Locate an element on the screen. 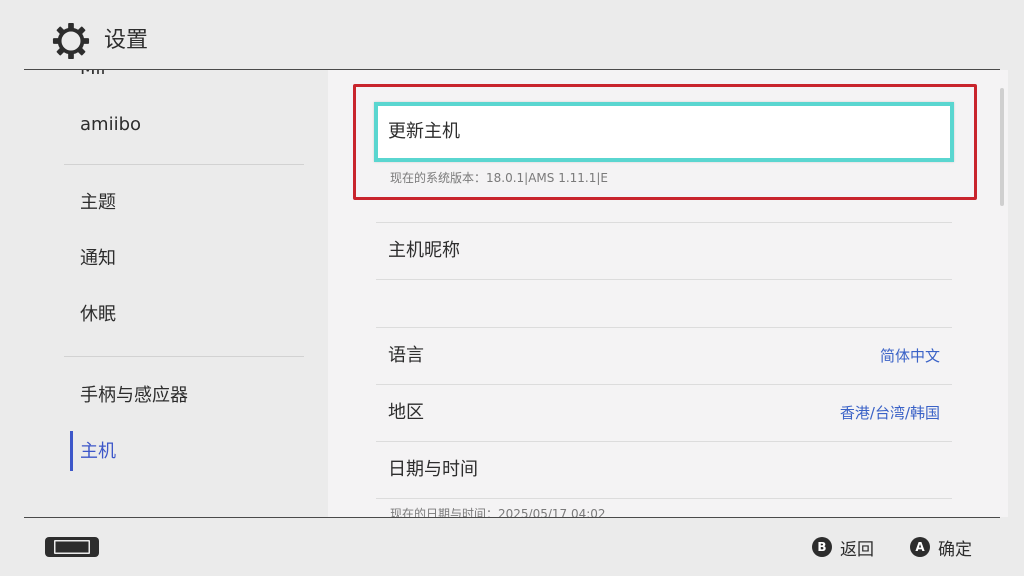  sidebar-item-system: 主机 is located at coordinates (98, 452).